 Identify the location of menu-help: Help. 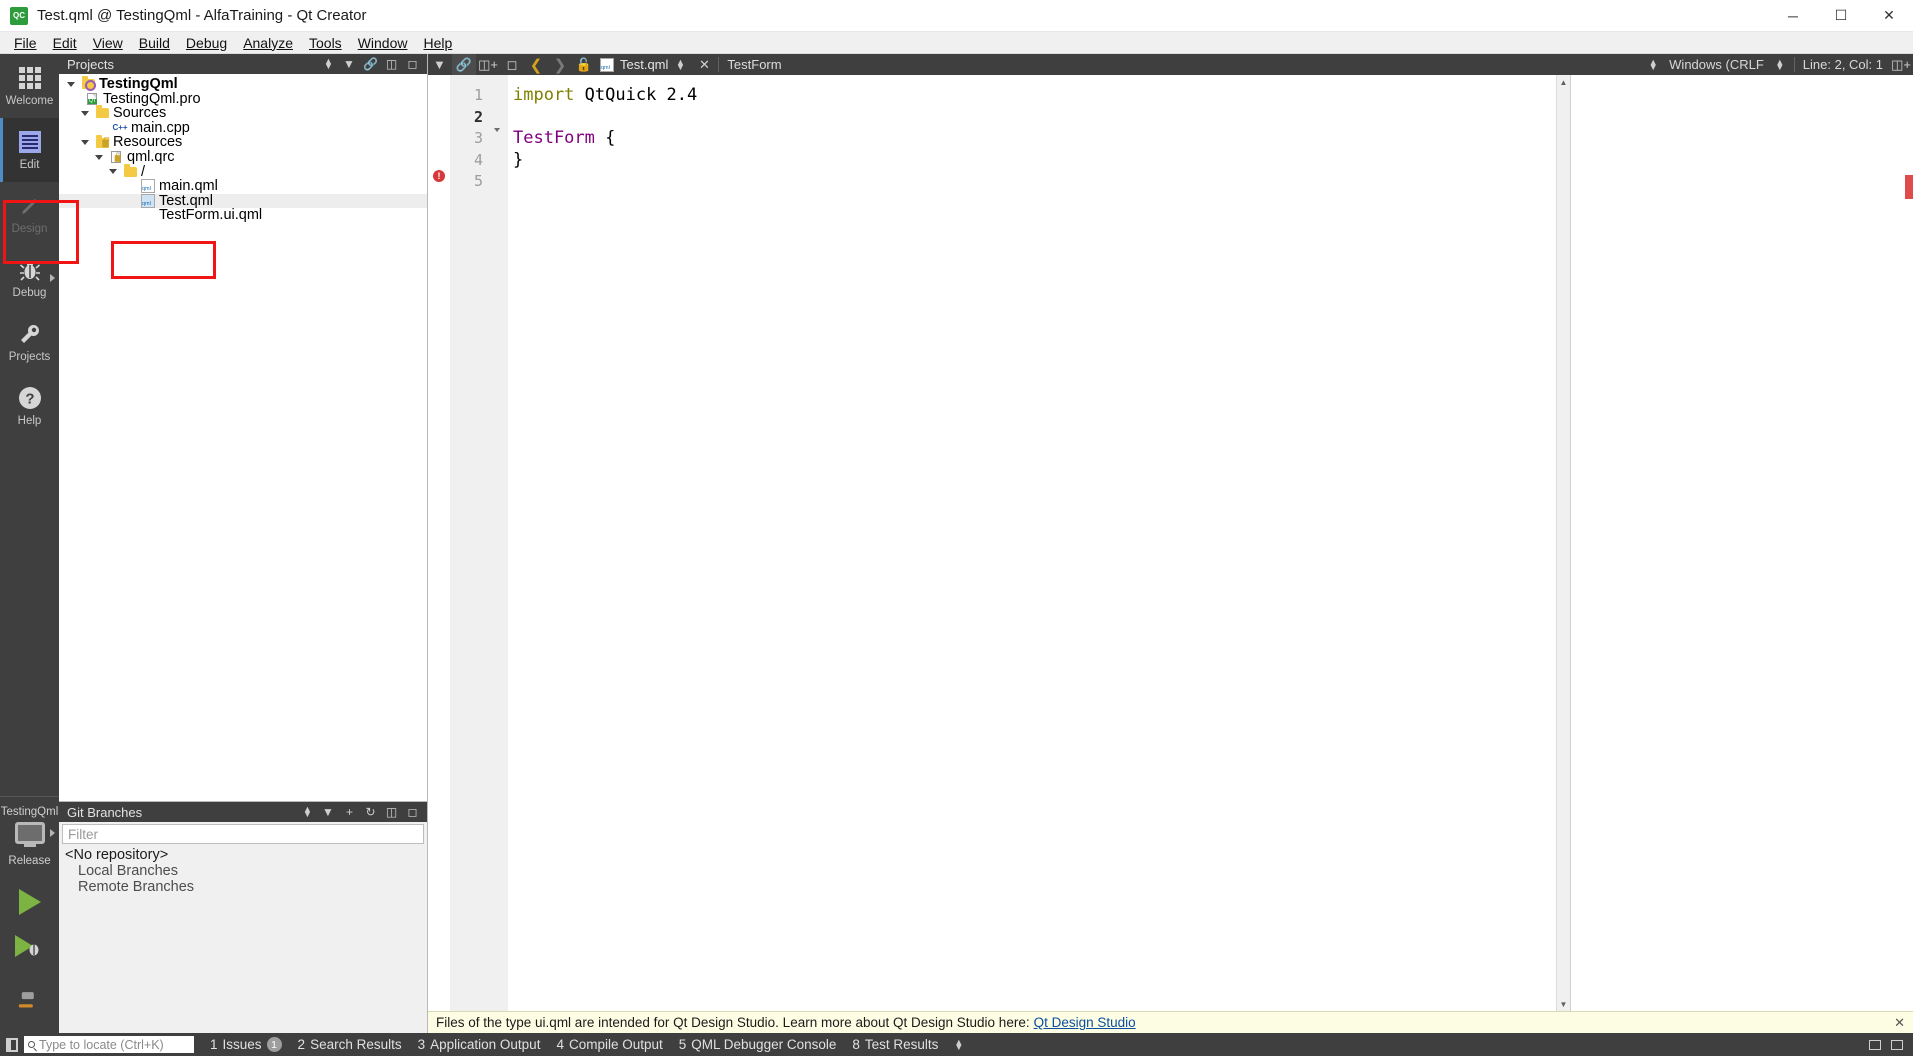
(437, 43).